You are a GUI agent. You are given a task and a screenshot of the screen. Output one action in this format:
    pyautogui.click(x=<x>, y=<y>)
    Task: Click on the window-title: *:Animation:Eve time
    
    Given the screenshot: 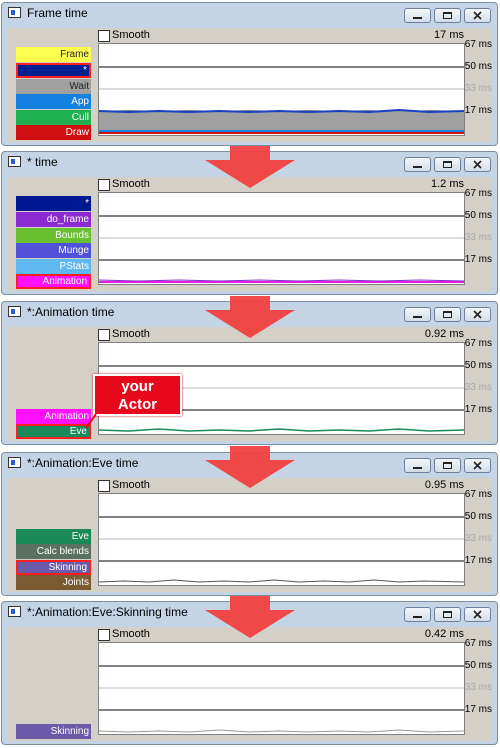 What is the action you would take?
    pyautogui.click(x=83, y=463)
    